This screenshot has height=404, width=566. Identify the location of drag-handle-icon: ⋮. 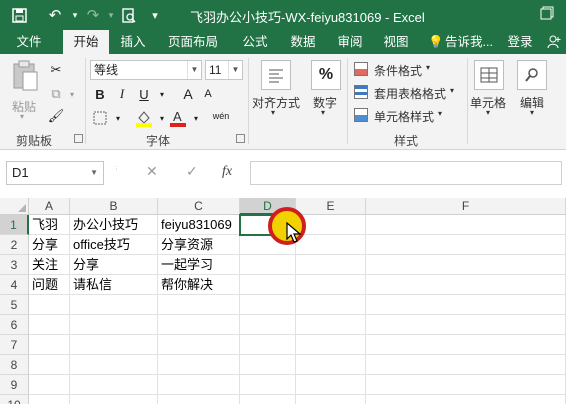
(117, 169).